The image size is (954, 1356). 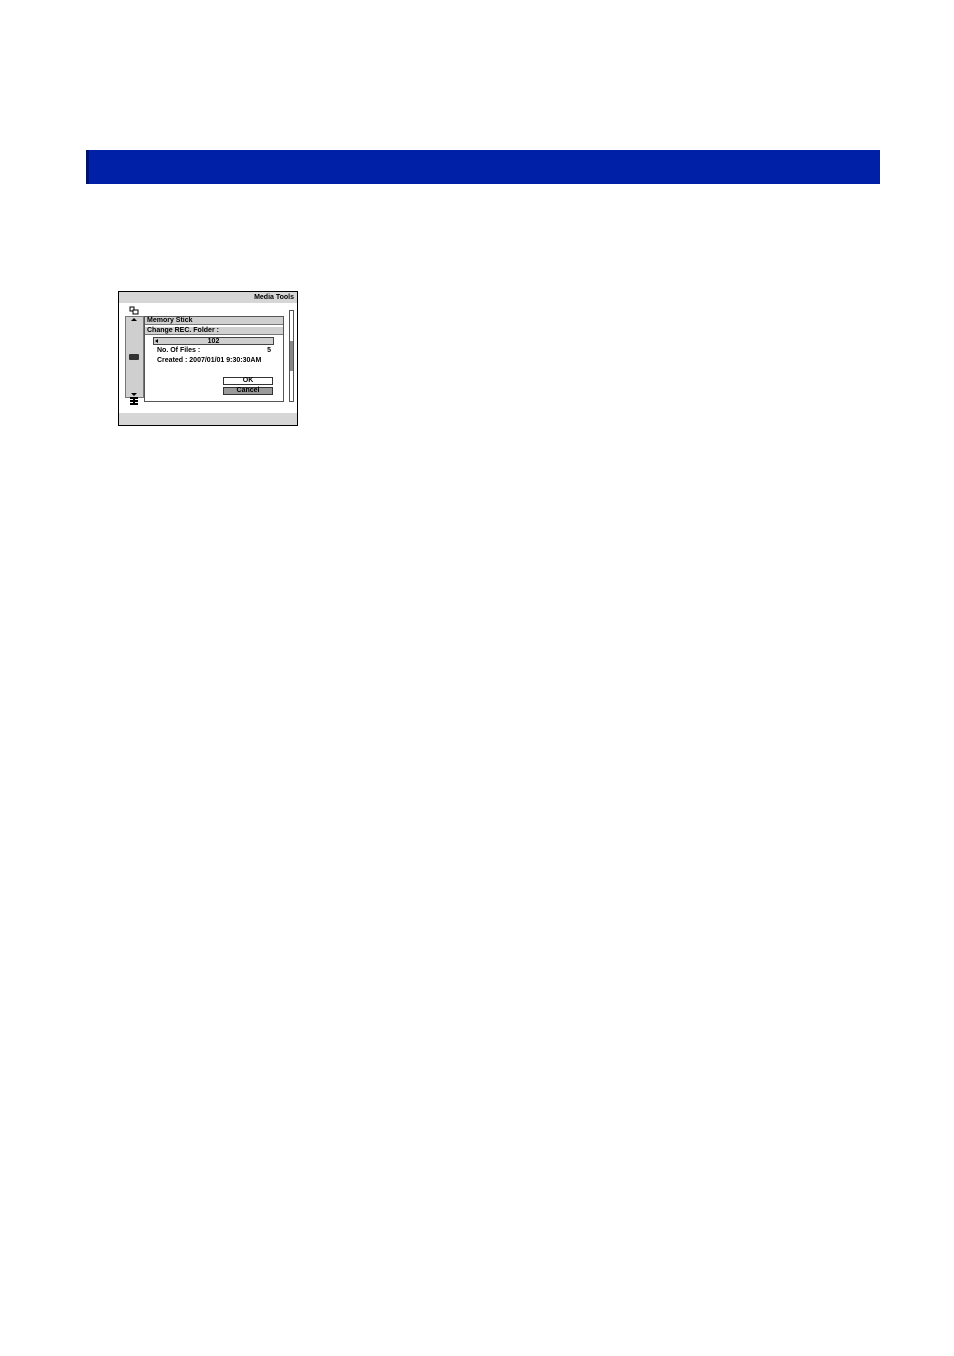 I want to click on created-info: Created : 2007/01/01 9:30:30AM, so click(x=209, y=360).